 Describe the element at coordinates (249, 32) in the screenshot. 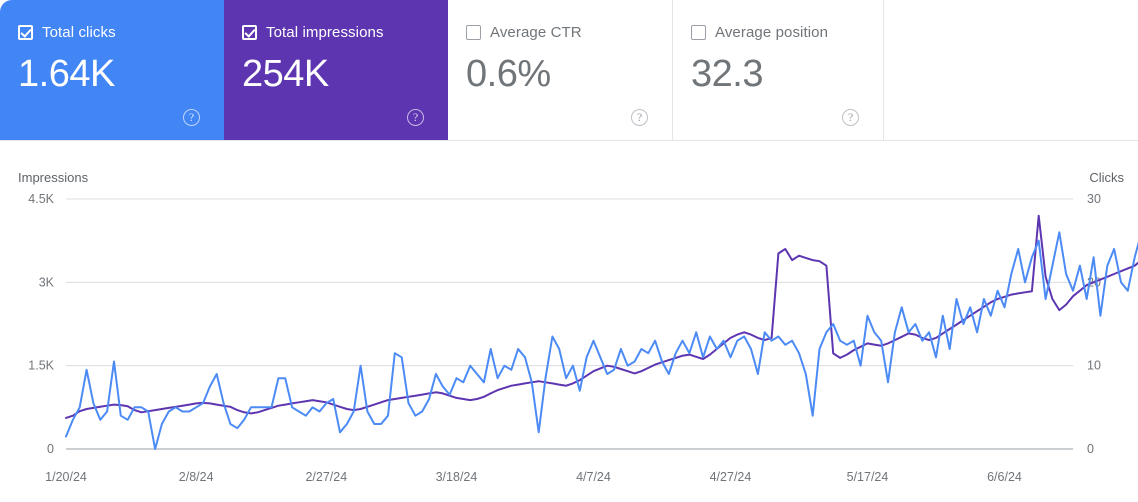

I see `checkbox-total-impressions` at that location.